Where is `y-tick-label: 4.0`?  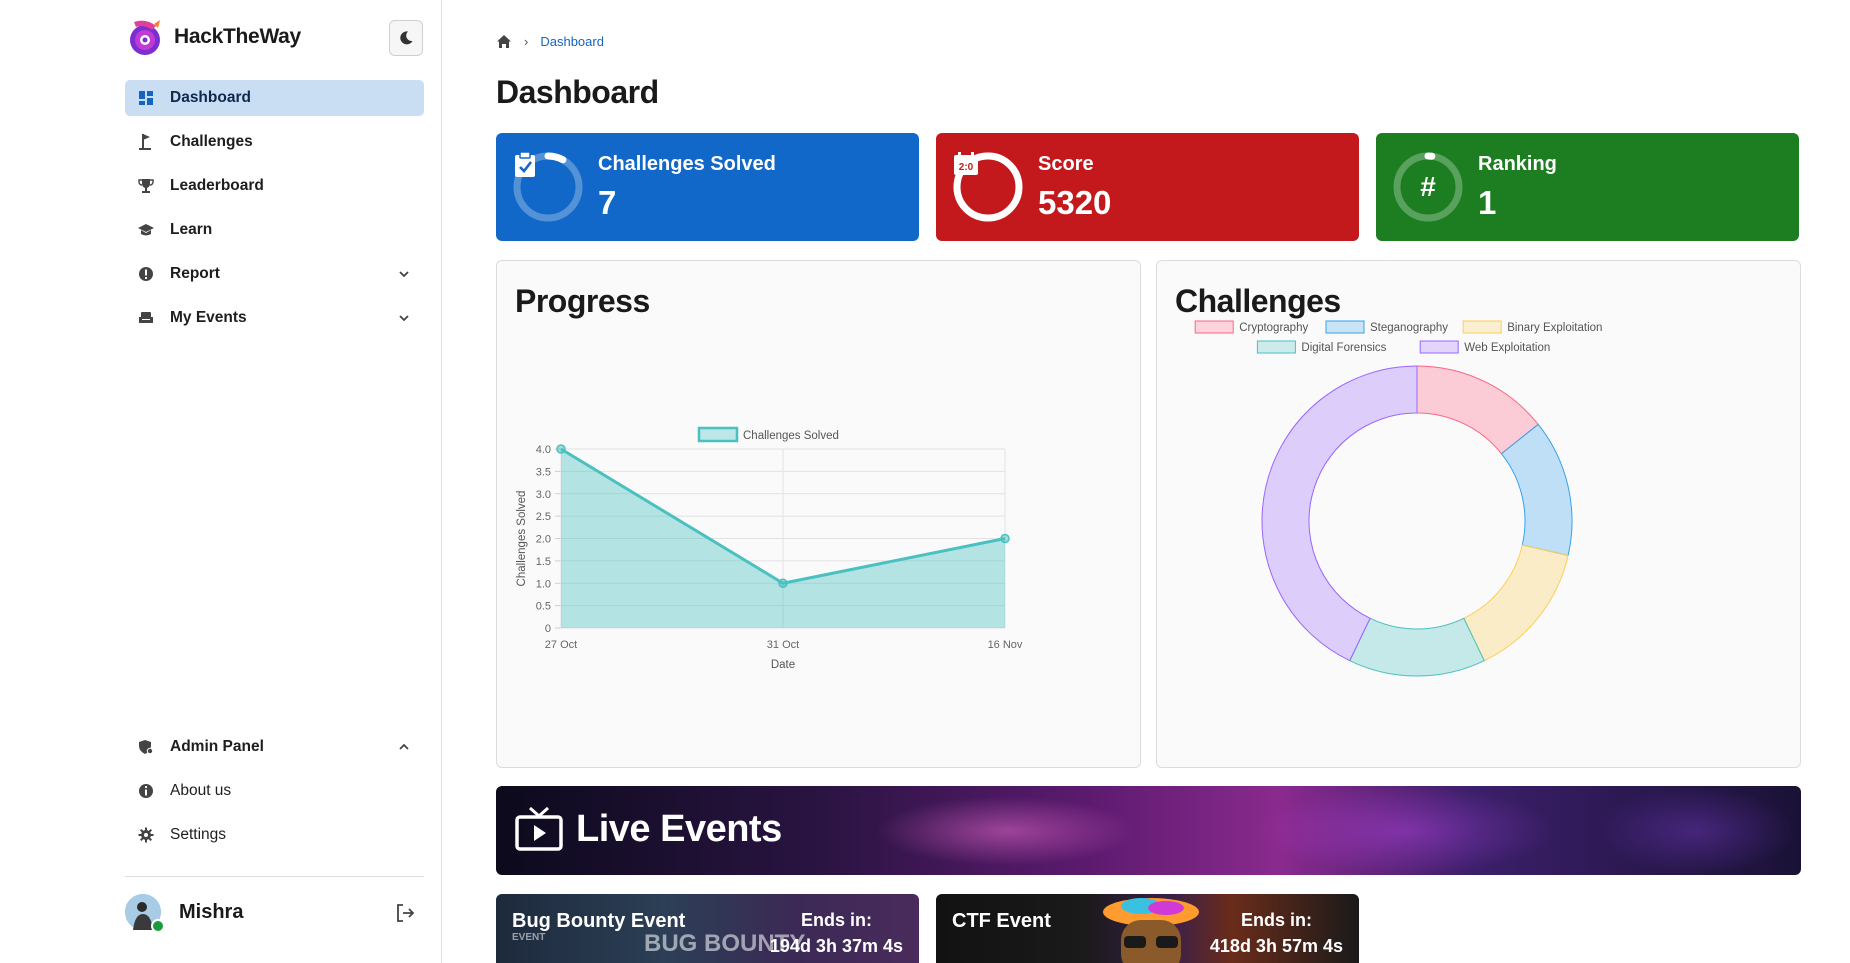
y-tick-label: 4.0 is located at coordinates (543, 450).